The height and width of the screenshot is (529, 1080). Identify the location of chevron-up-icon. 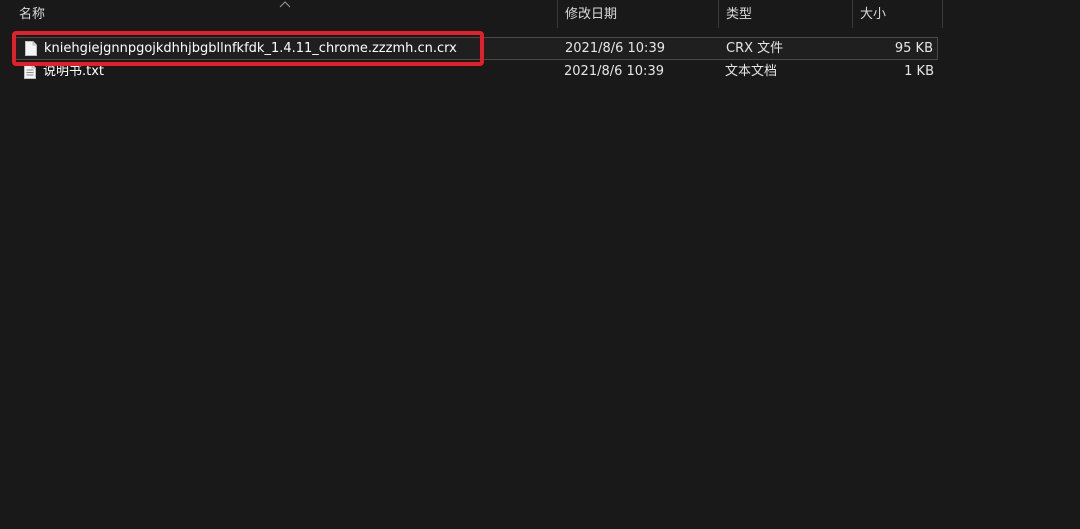
(285, 4).